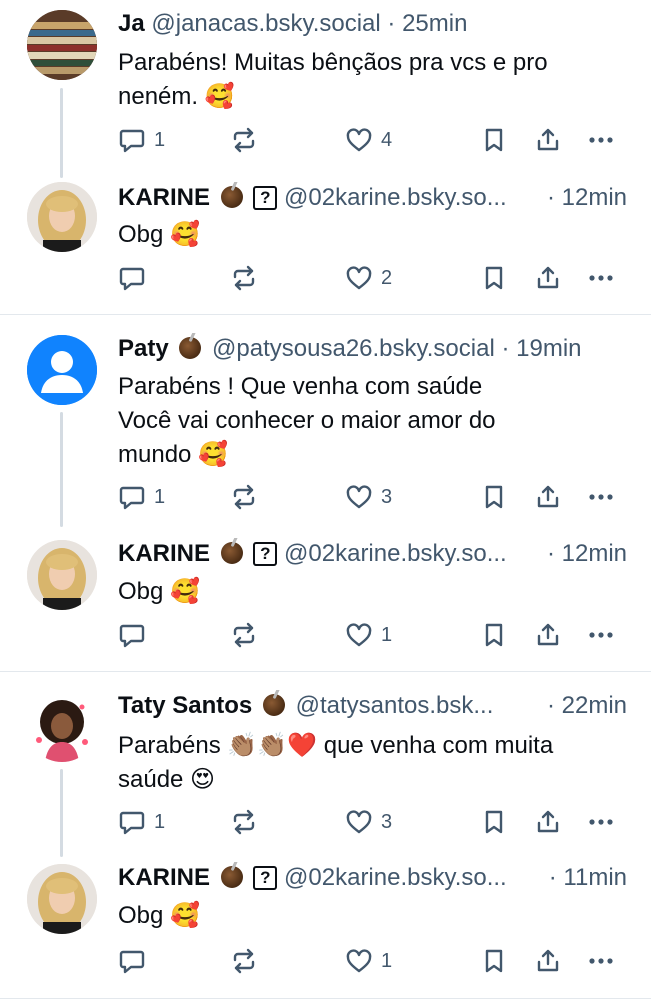  I want to click on books-avatar-icon, so click(62, 45).